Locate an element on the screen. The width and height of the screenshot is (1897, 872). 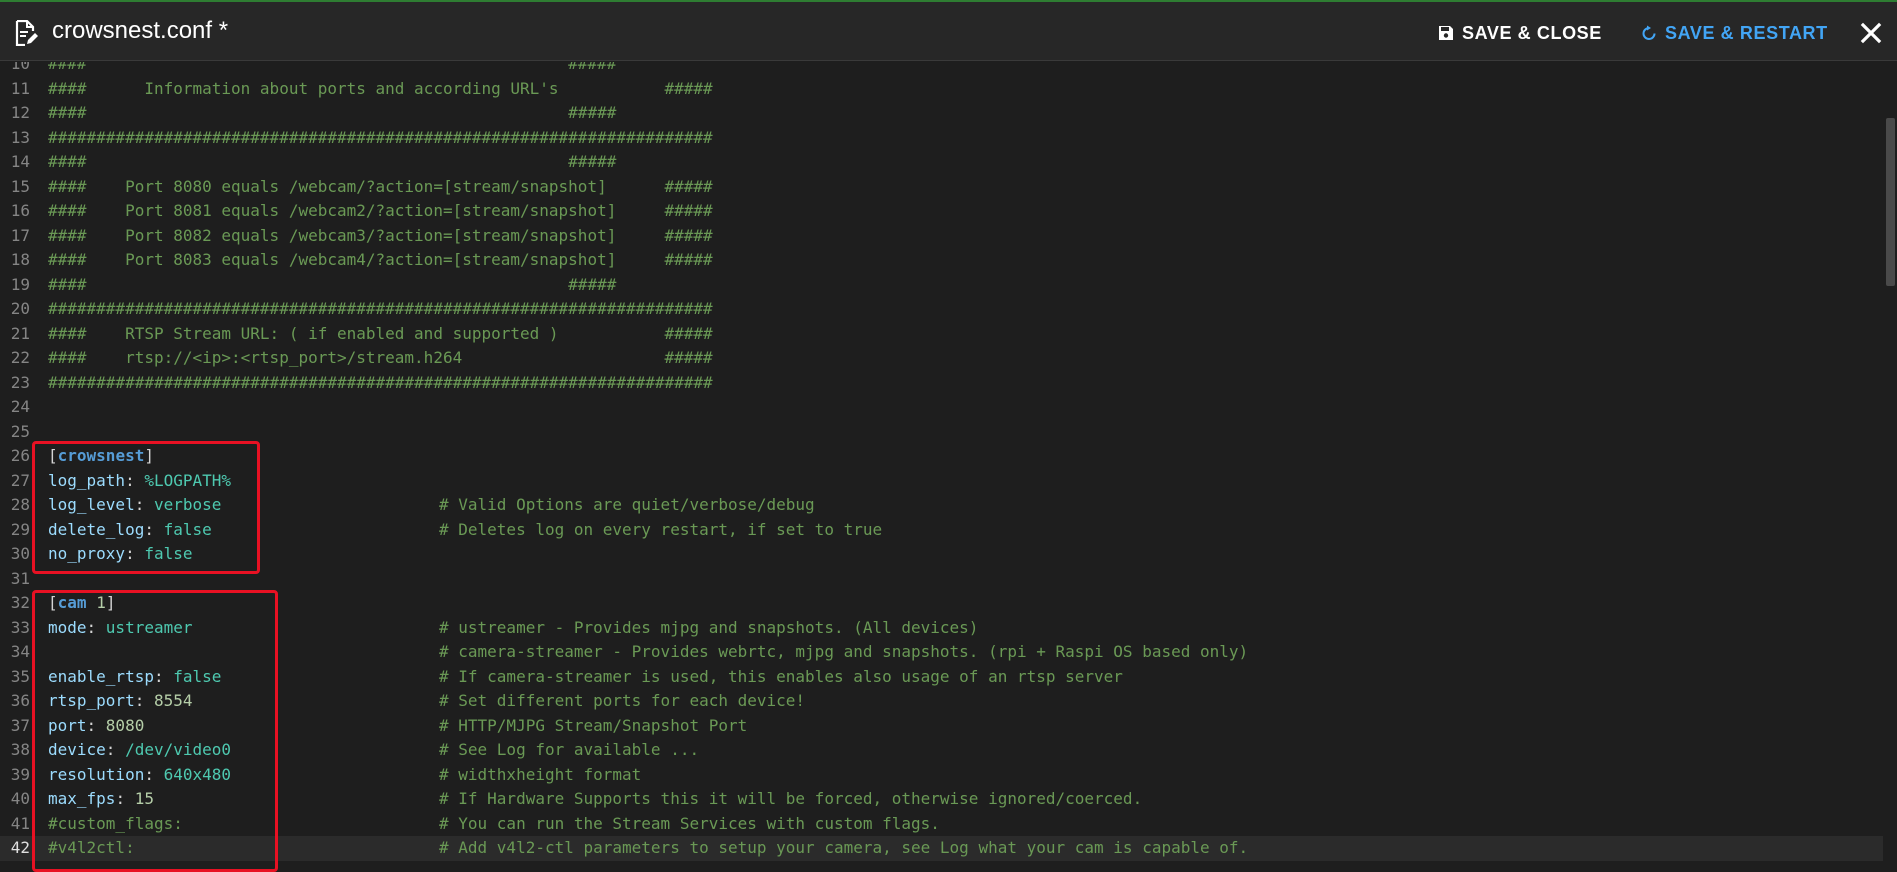
line-number: 35 is located at coordinates (20, 676).